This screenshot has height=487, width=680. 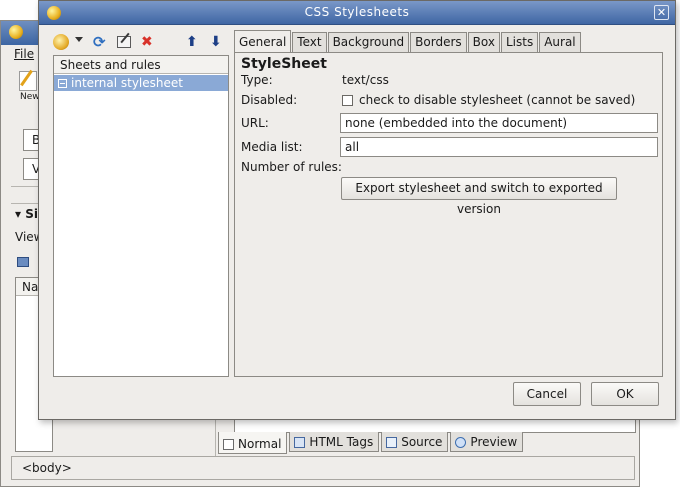 I want to click on page-icon, so click(x=228, y=444).